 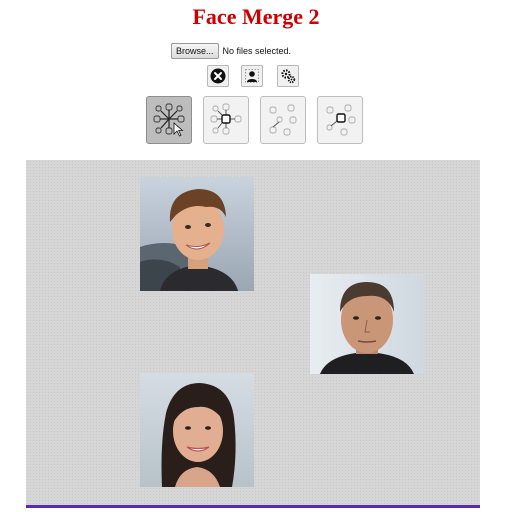 I want to click on mode-center-square, so click(x=226, y=120).